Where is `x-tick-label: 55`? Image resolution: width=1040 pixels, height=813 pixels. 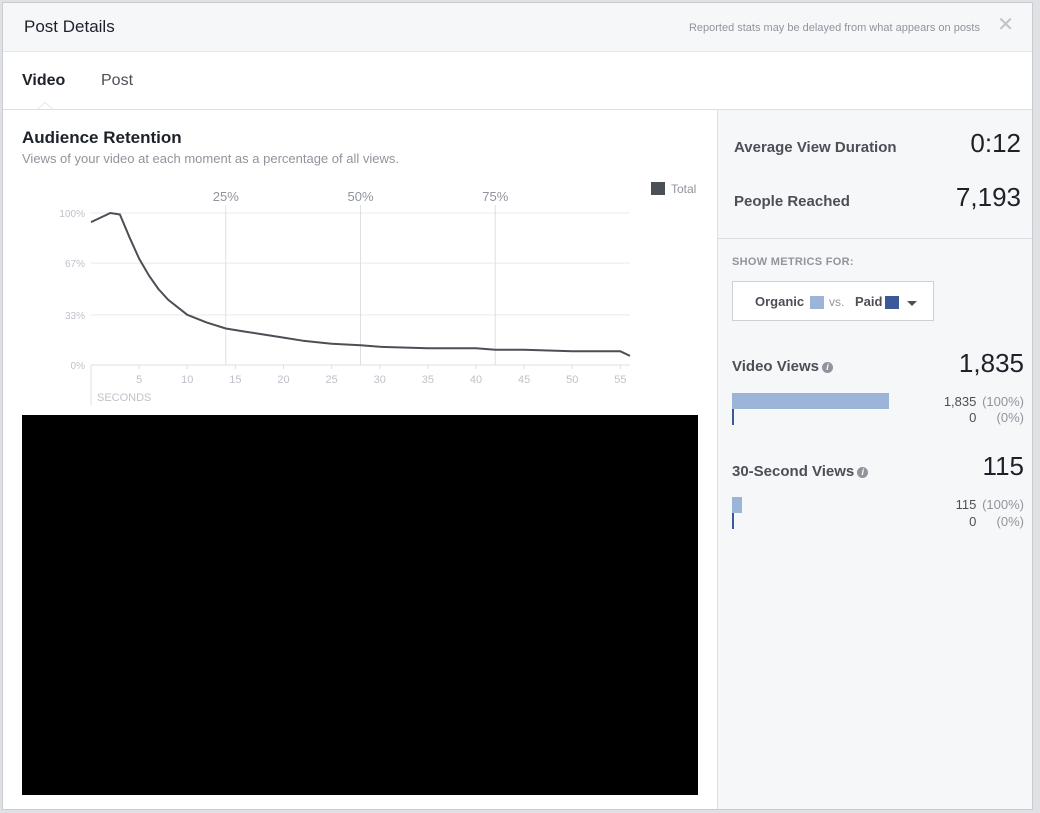
x-tick-label: 55 is located at coordinates (620, 380).